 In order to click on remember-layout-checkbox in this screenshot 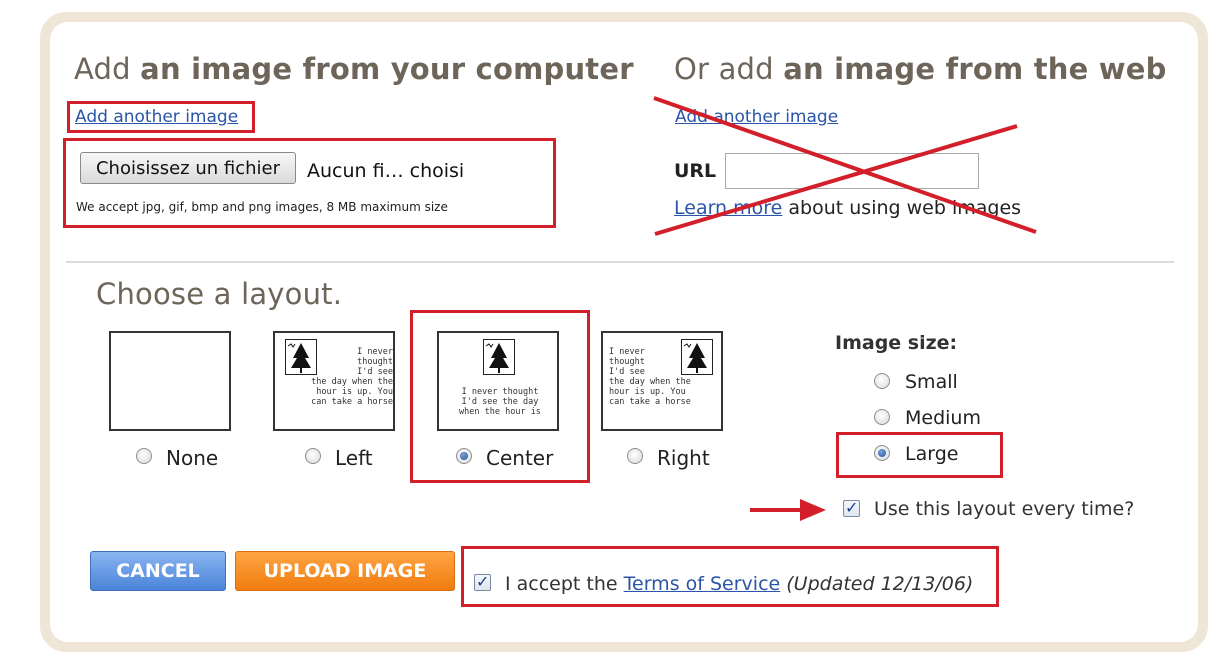, I will do `click(851, 507)`.